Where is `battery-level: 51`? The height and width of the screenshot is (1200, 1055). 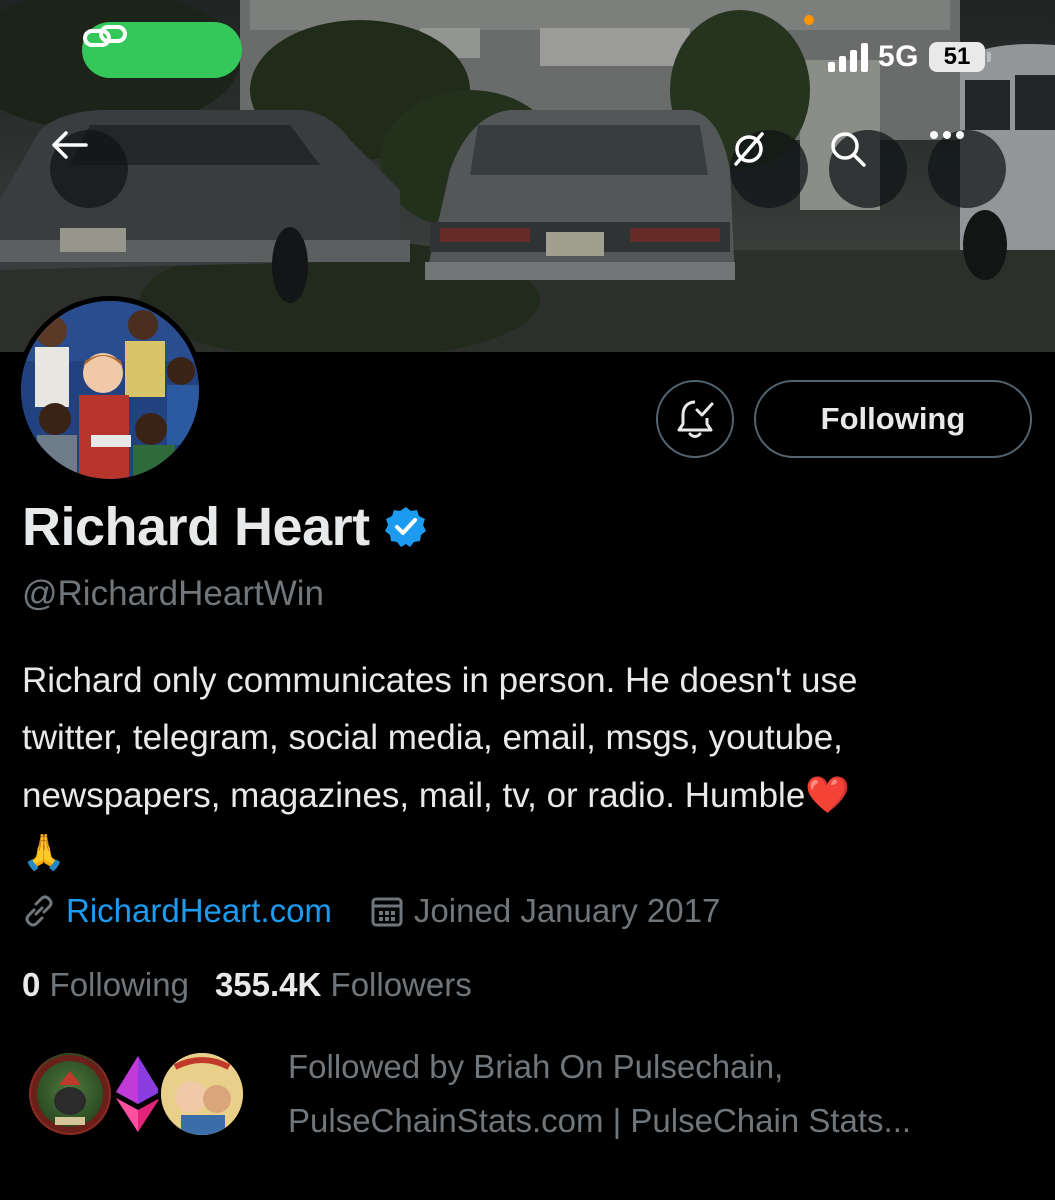
battery-level: 51 is located at coordinates (957, 56).